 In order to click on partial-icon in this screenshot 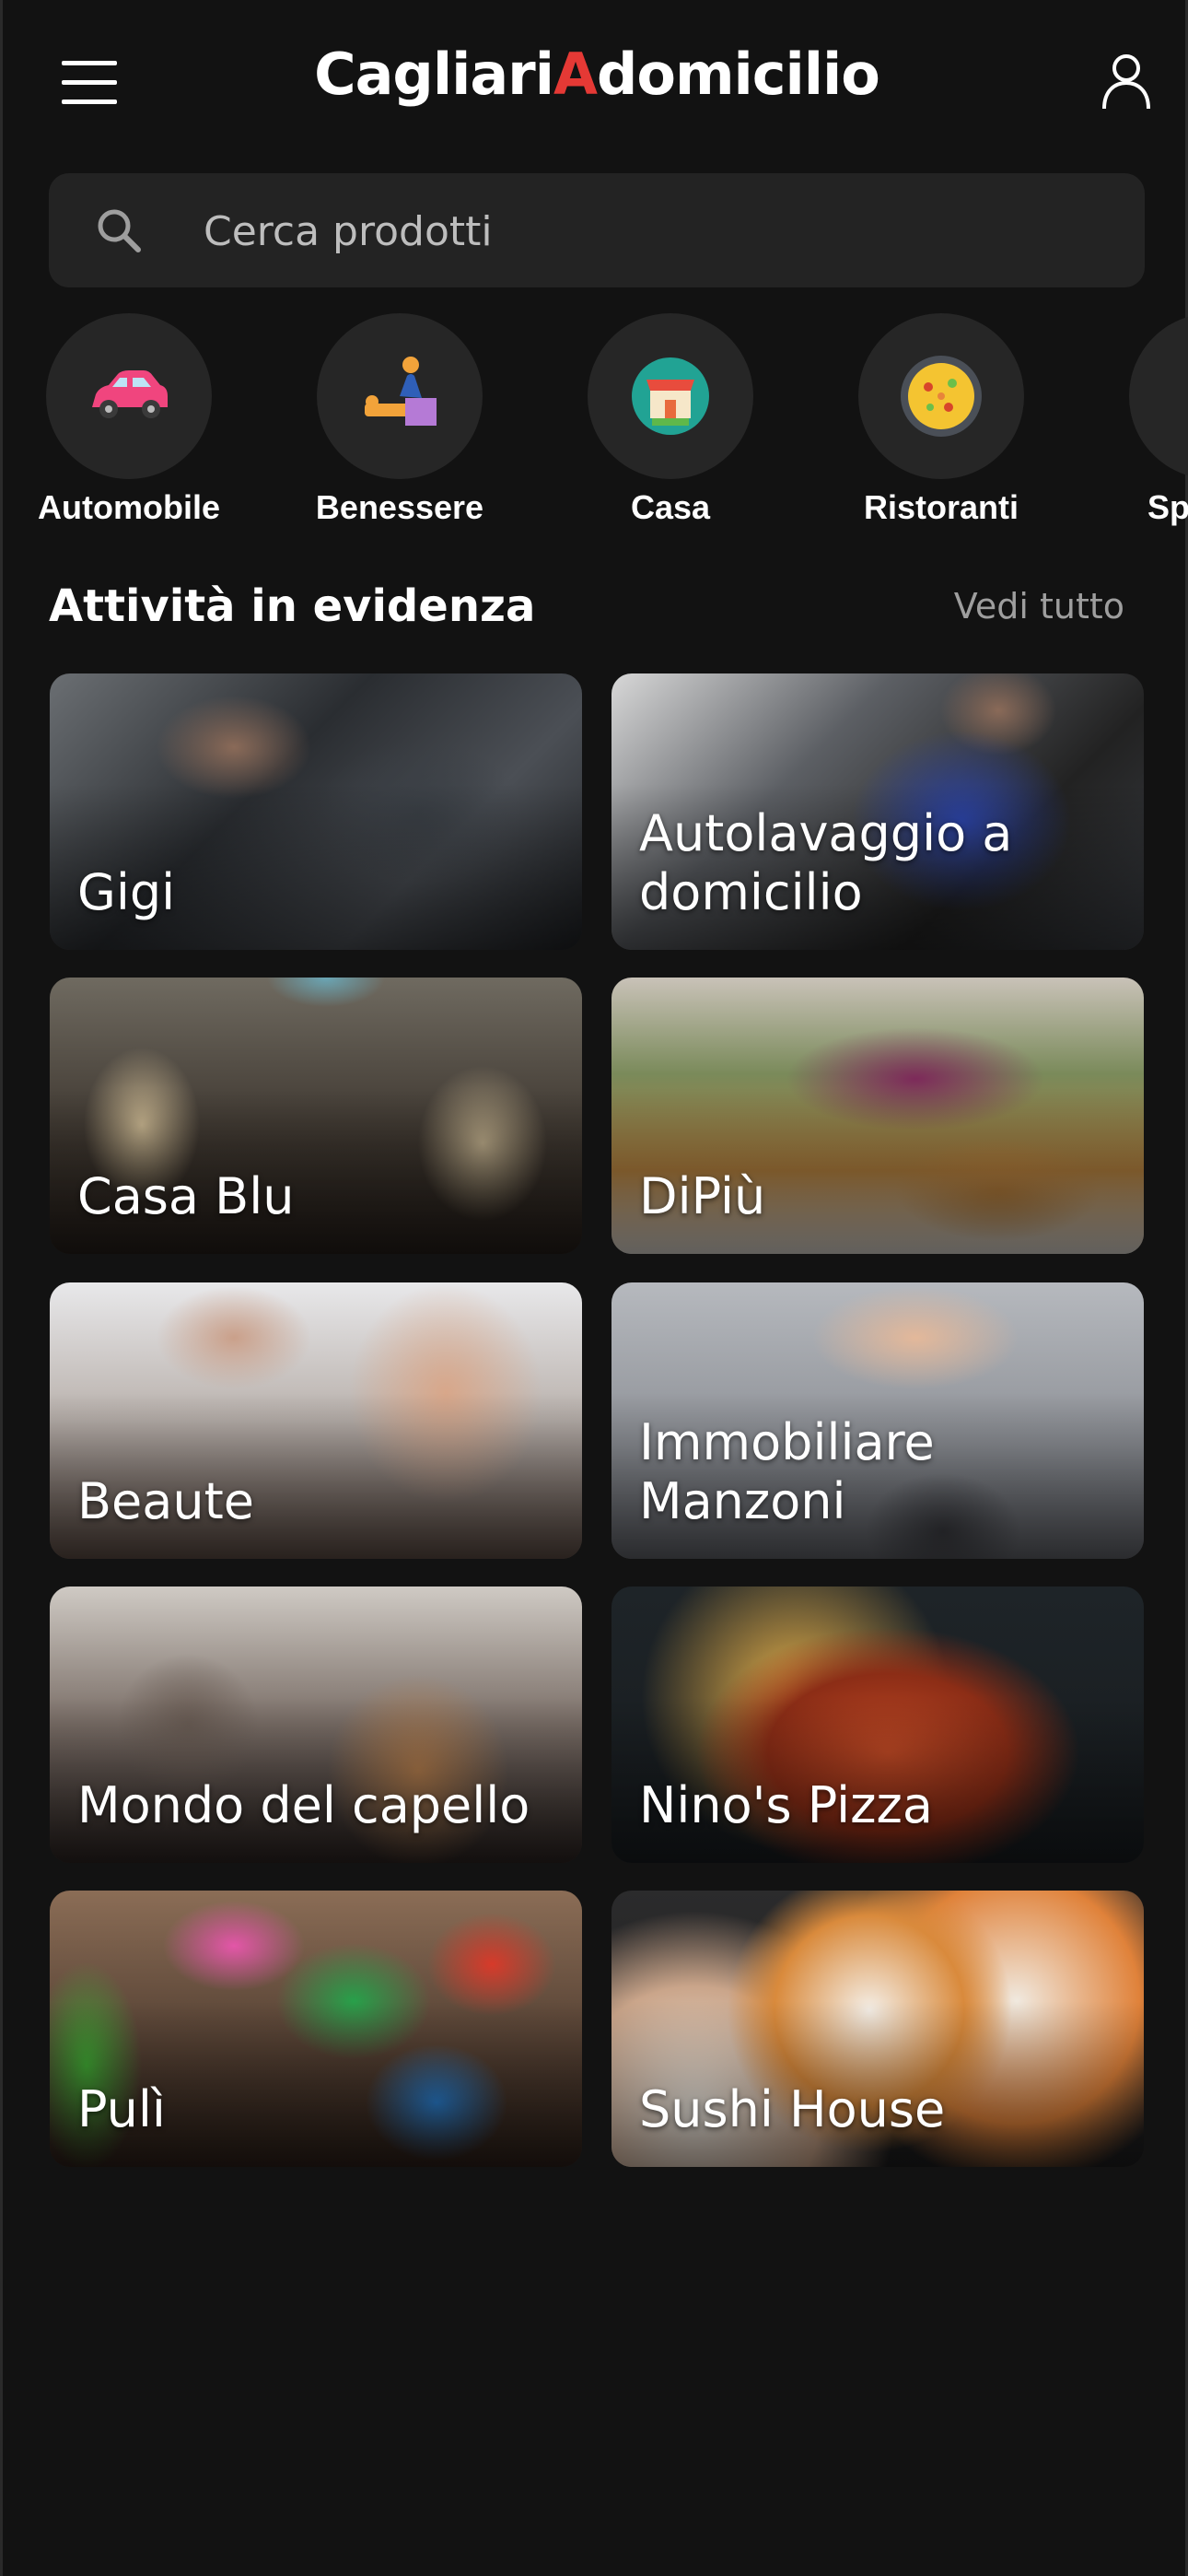, I will do `click(1177, 396)`.